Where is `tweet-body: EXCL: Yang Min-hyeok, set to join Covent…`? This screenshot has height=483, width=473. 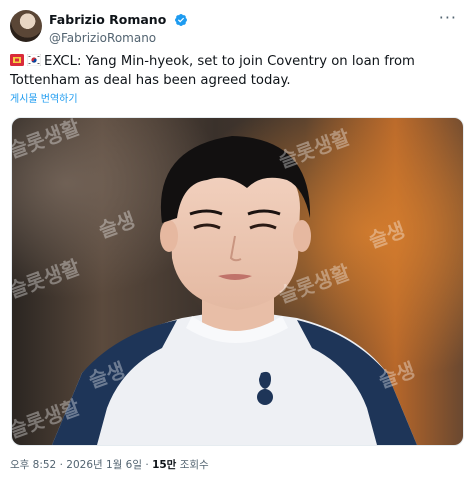 tweet-body: EXCL: Yang Min-hyeok, set to join Covent… is located at coordinates (212, 71).